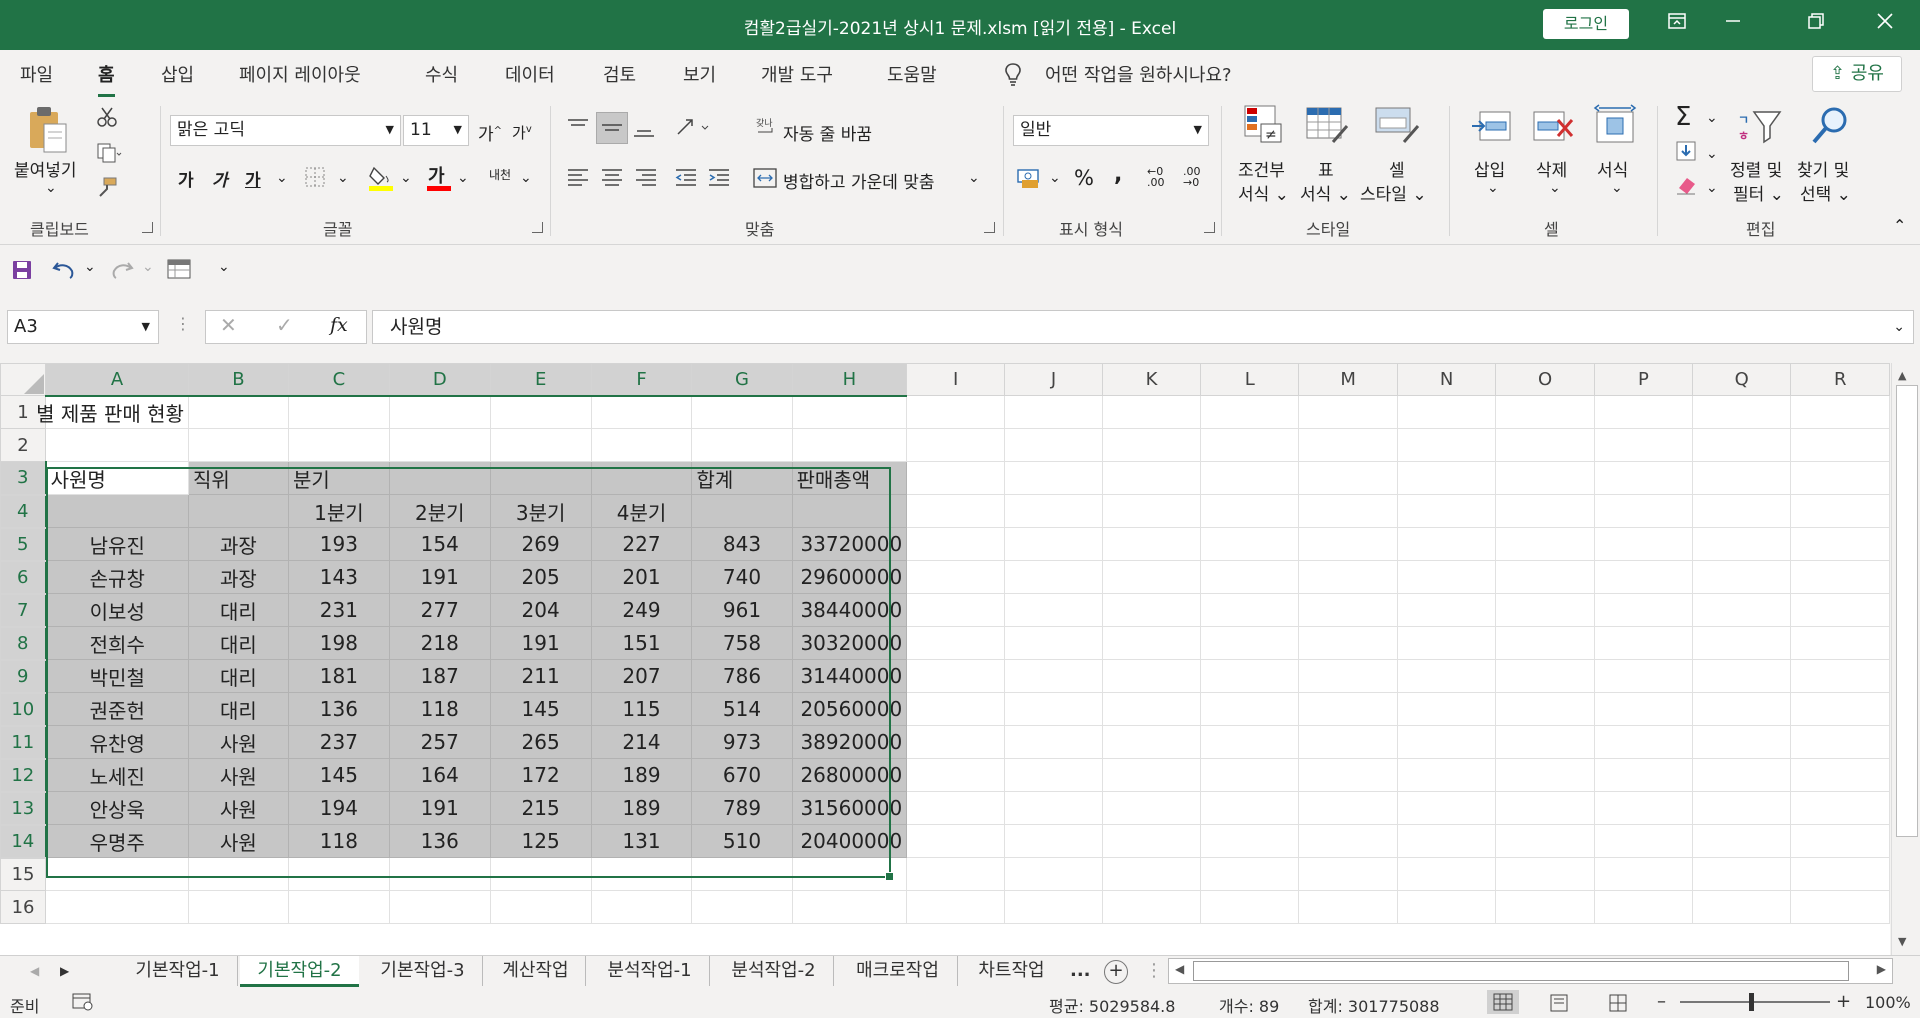 The width and height of the screenshot is (1920, 1018). I want to click on align-right-icon, so click(646, 180).